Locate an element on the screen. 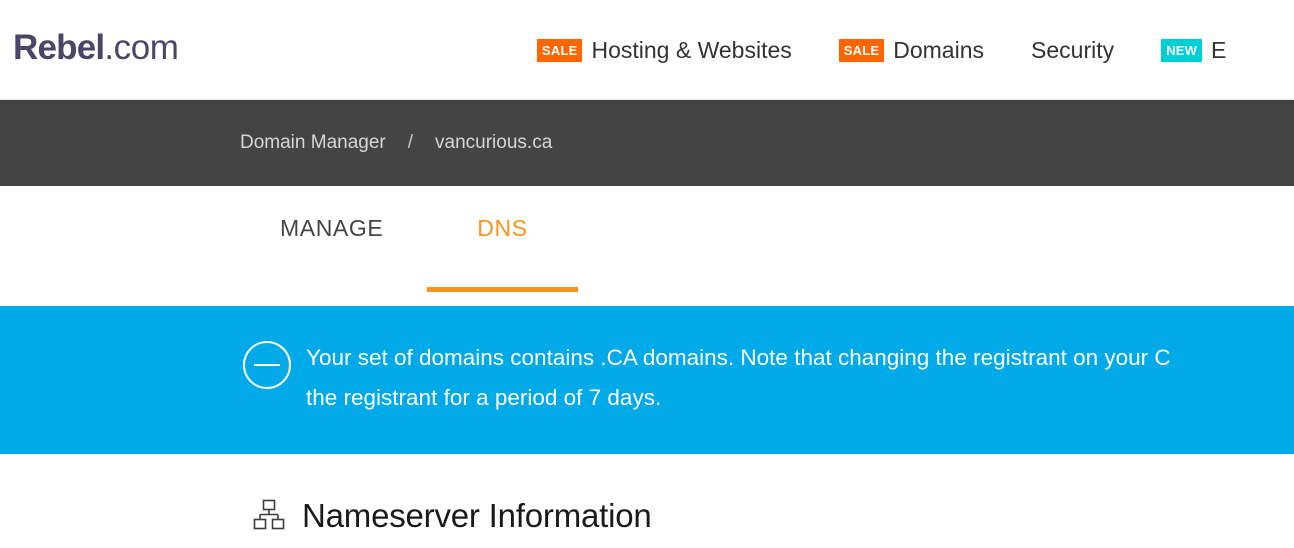 Image resolution: width=1294 pixels, height=548 pixels. nameserver-information-section: Nameserver Information is located at coordinates (647, 493).